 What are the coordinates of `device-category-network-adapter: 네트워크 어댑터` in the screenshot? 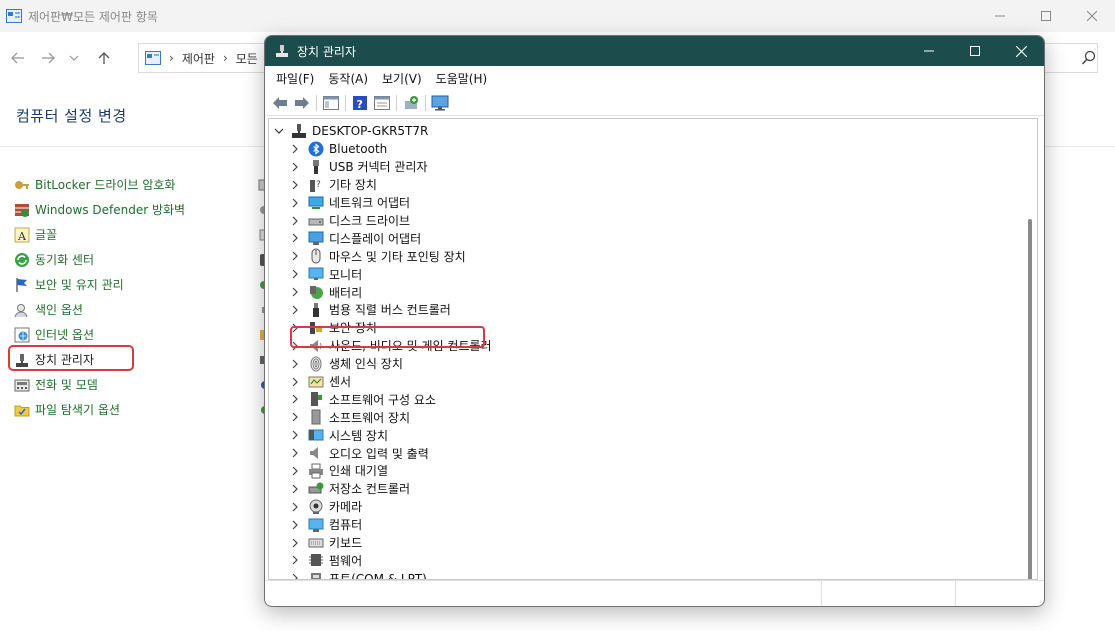 It's located at (390, 203).